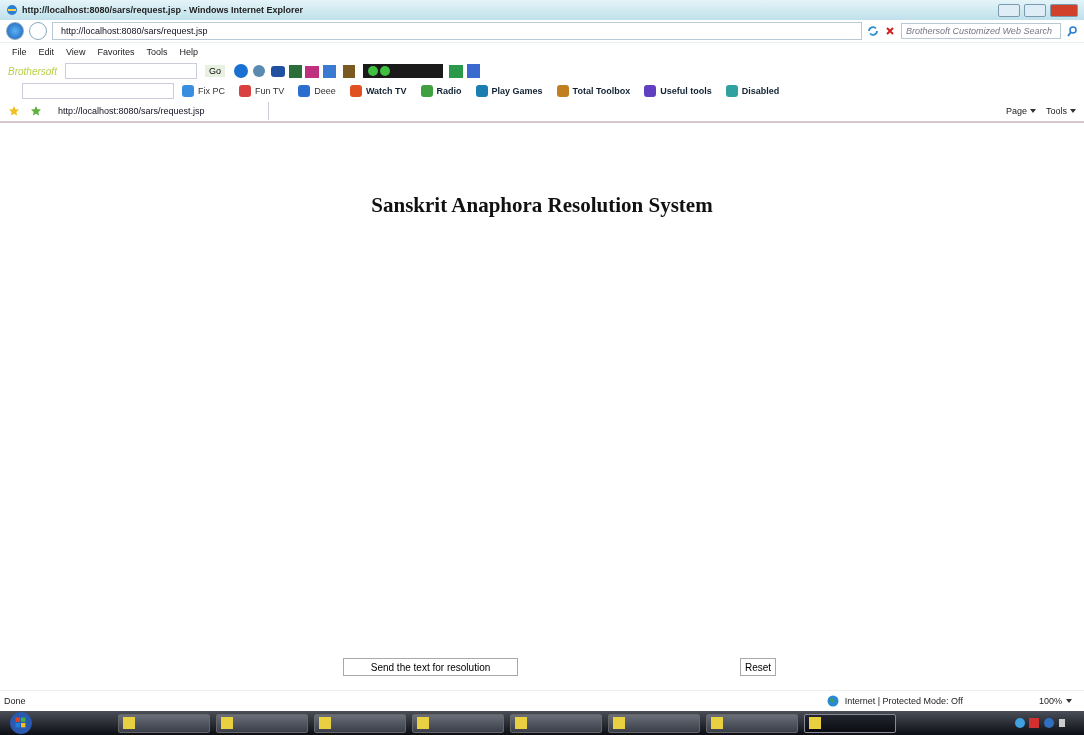  I want to click on refresh-icon, so click(873, 31).